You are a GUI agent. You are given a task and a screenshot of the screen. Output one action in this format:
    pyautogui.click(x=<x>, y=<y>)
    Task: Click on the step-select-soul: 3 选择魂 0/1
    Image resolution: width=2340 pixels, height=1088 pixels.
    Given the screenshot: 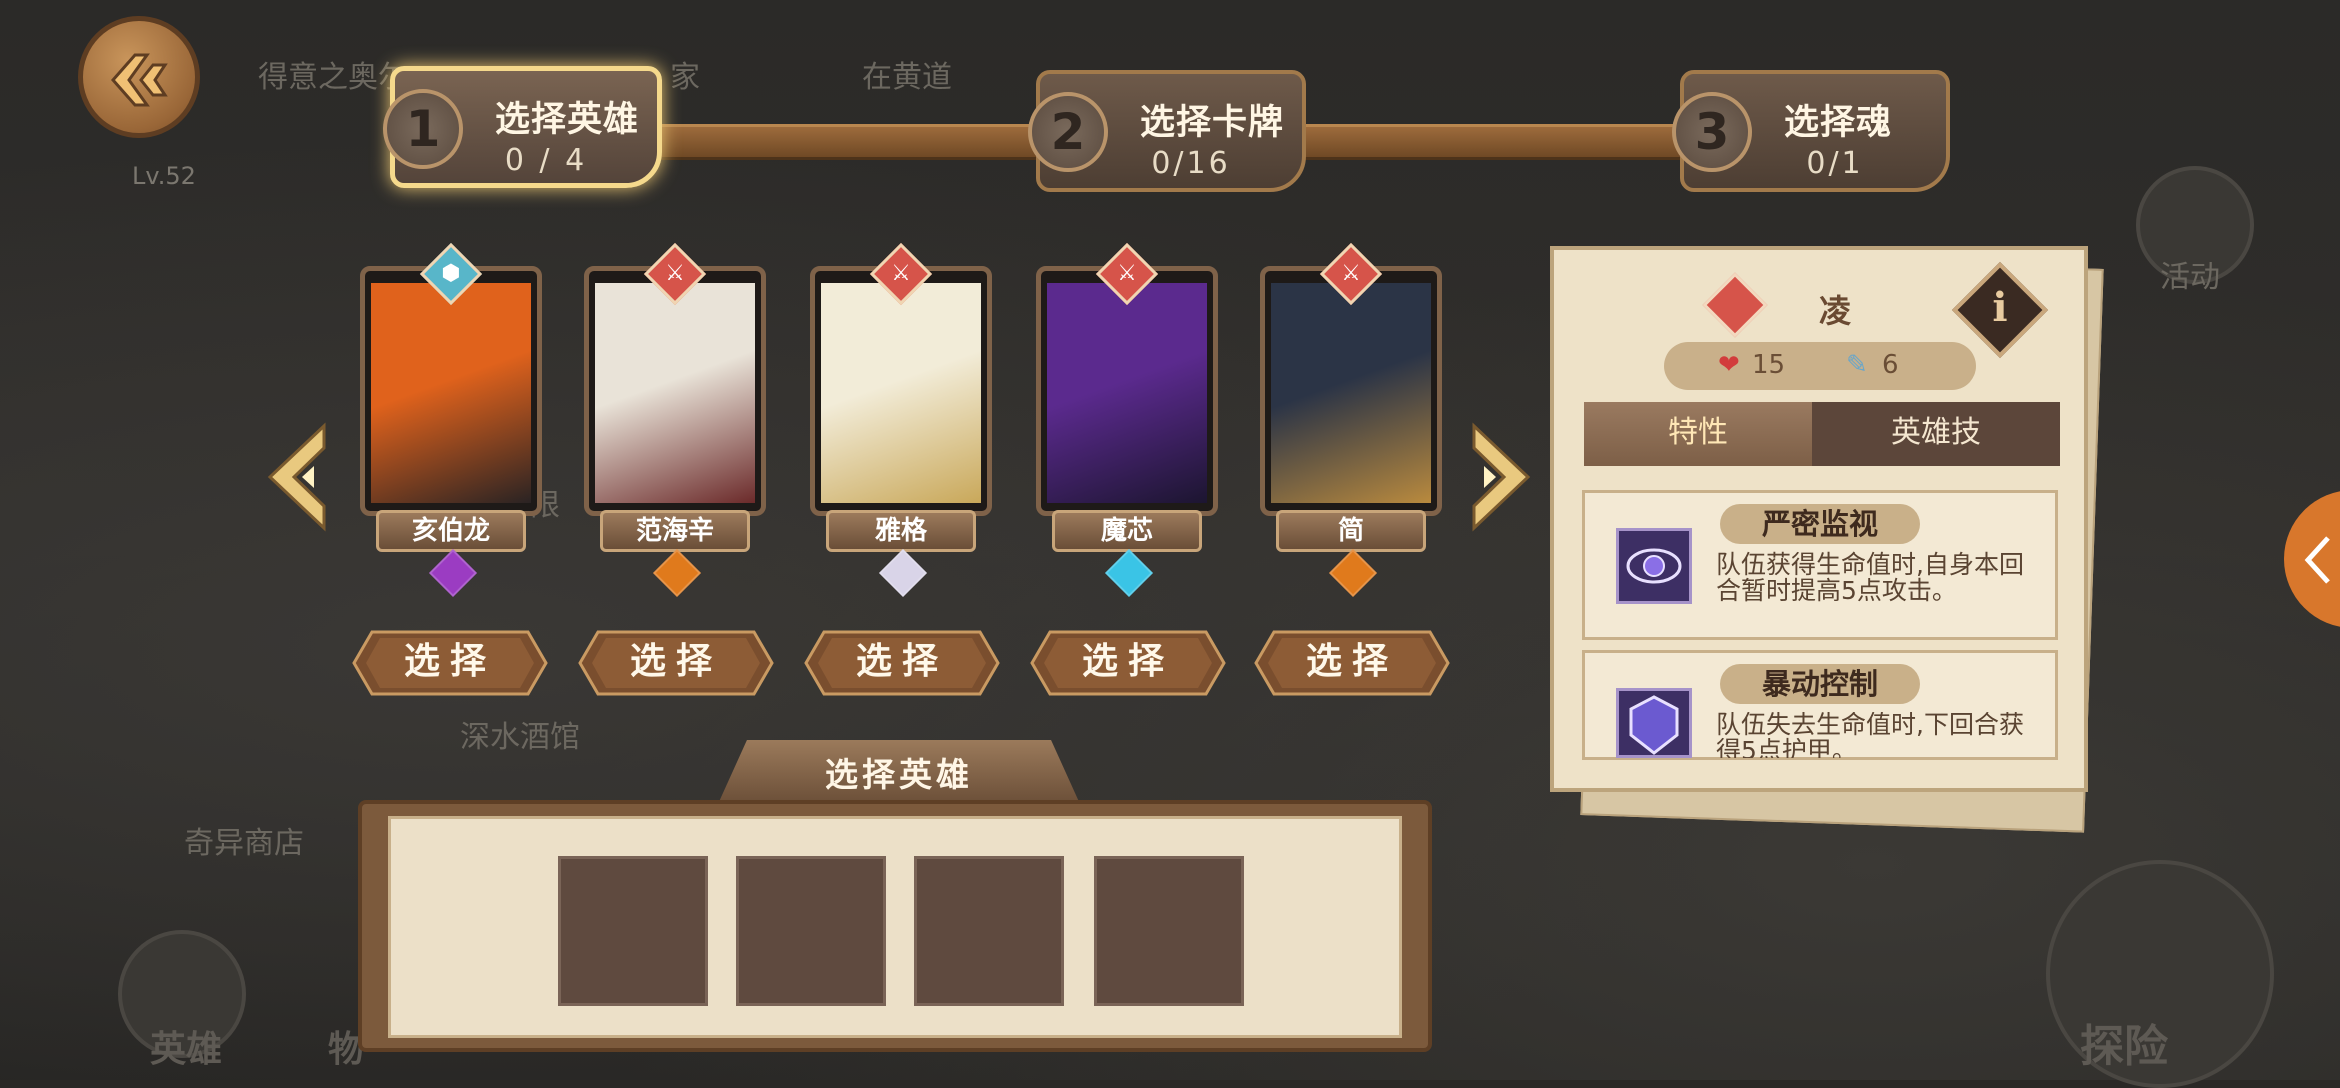 What is the action you would take?
    pyautogui.click(x=1811, y=131)
    